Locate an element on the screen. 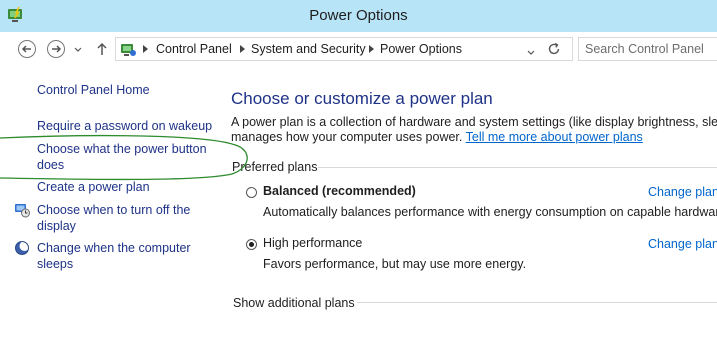  display-timer-icon is located at coordinates (22, 211).